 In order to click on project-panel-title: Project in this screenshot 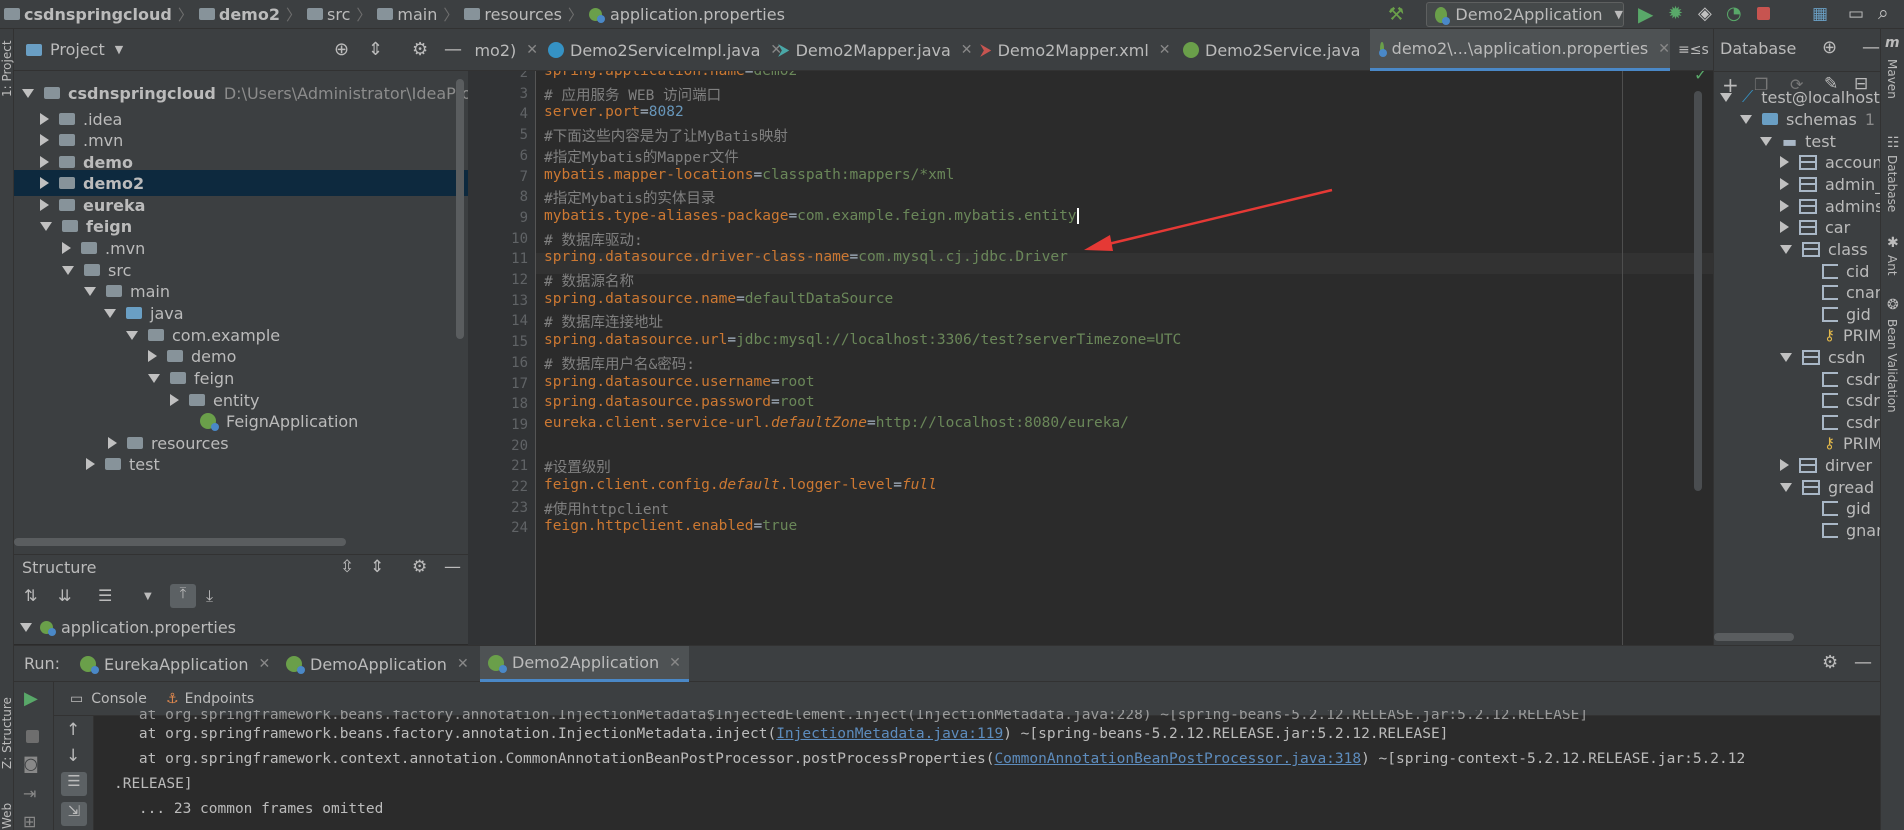, I will do `click(77, 49)`.